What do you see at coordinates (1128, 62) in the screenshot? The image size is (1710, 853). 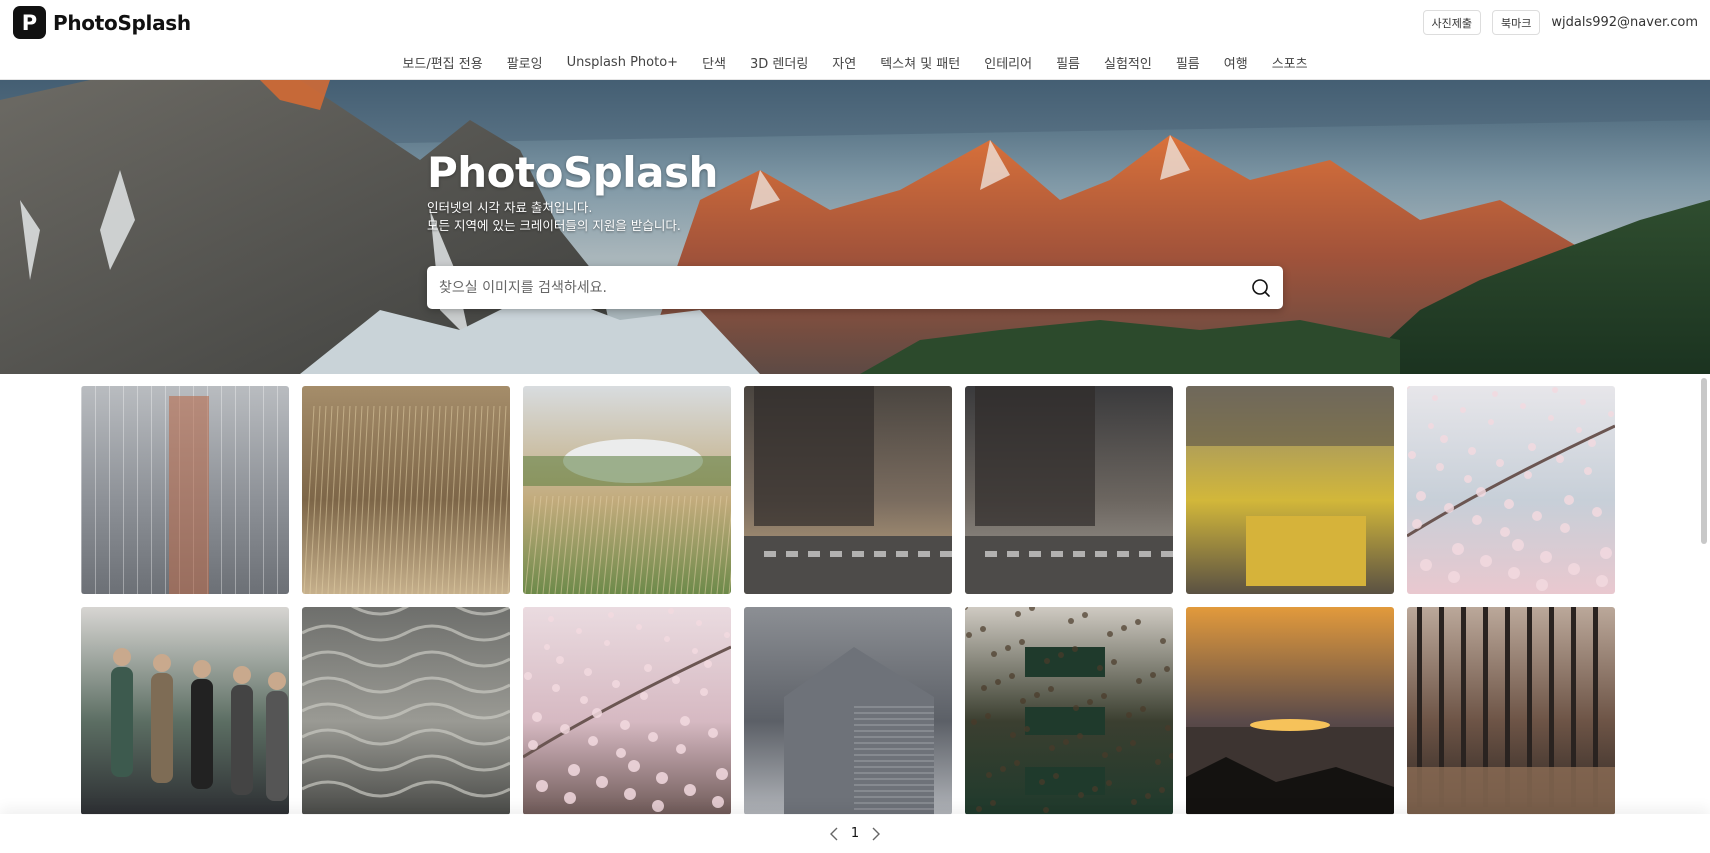 I see `category-tab: 실험적인` at bounding box center [1128, 62].